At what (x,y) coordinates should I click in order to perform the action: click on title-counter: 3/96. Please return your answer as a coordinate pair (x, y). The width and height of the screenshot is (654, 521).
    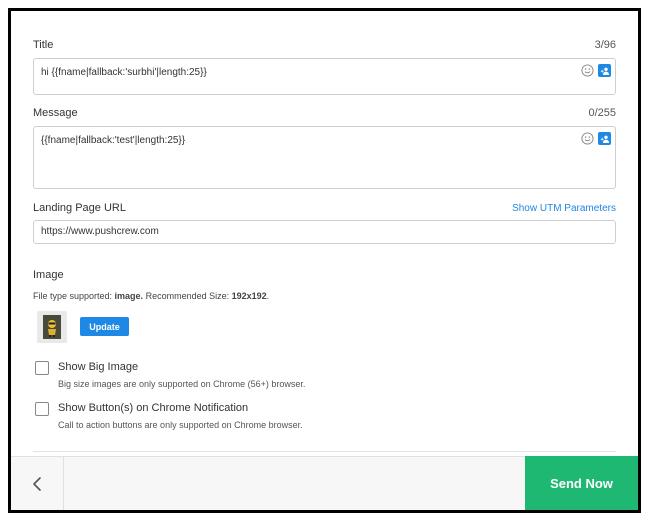
    Looking at the image, I should click on (605, 45).